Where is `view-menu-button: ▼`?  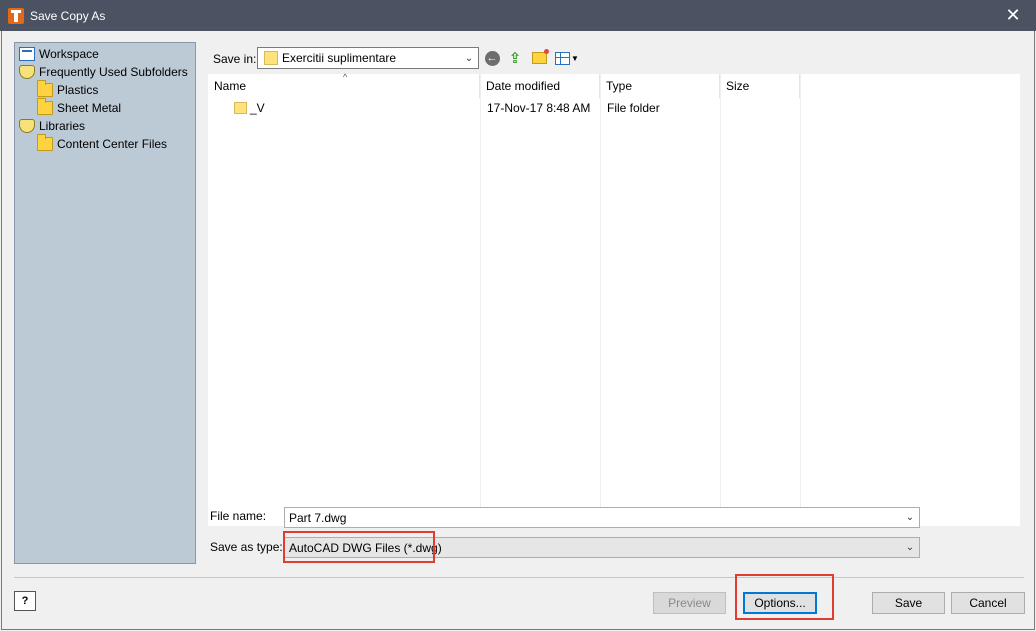 view-menu-button: ▼ is located at coordinates (567, 58).